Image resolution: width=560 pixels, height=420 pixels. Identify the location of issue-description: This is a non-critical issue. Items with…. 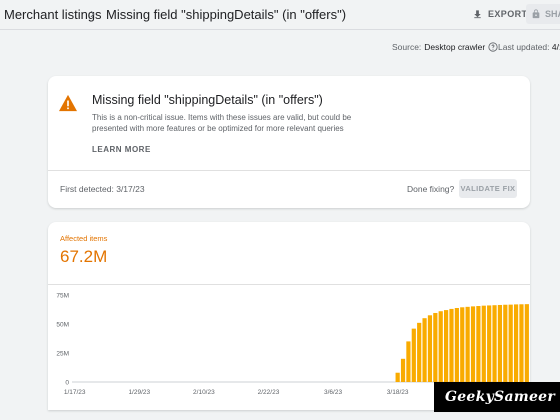
(222, 123).